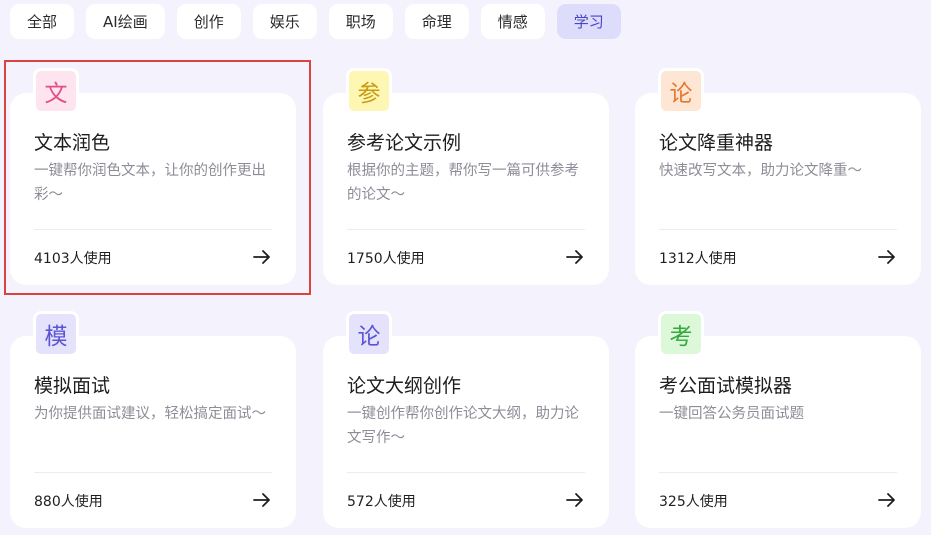 This screenshot has width=931, height=535. What do you see at coordinates (68, 502) in the screenshot?
I see `card-usage-count: 880人使用` at bounding box center [68, 502].